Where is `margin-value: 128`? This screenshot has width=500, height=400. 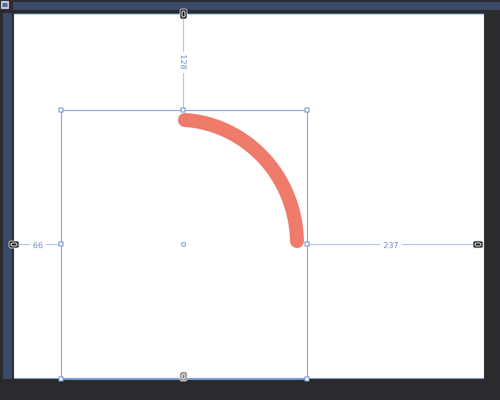 margin-value: 128 is located at coordinates (183, 62).